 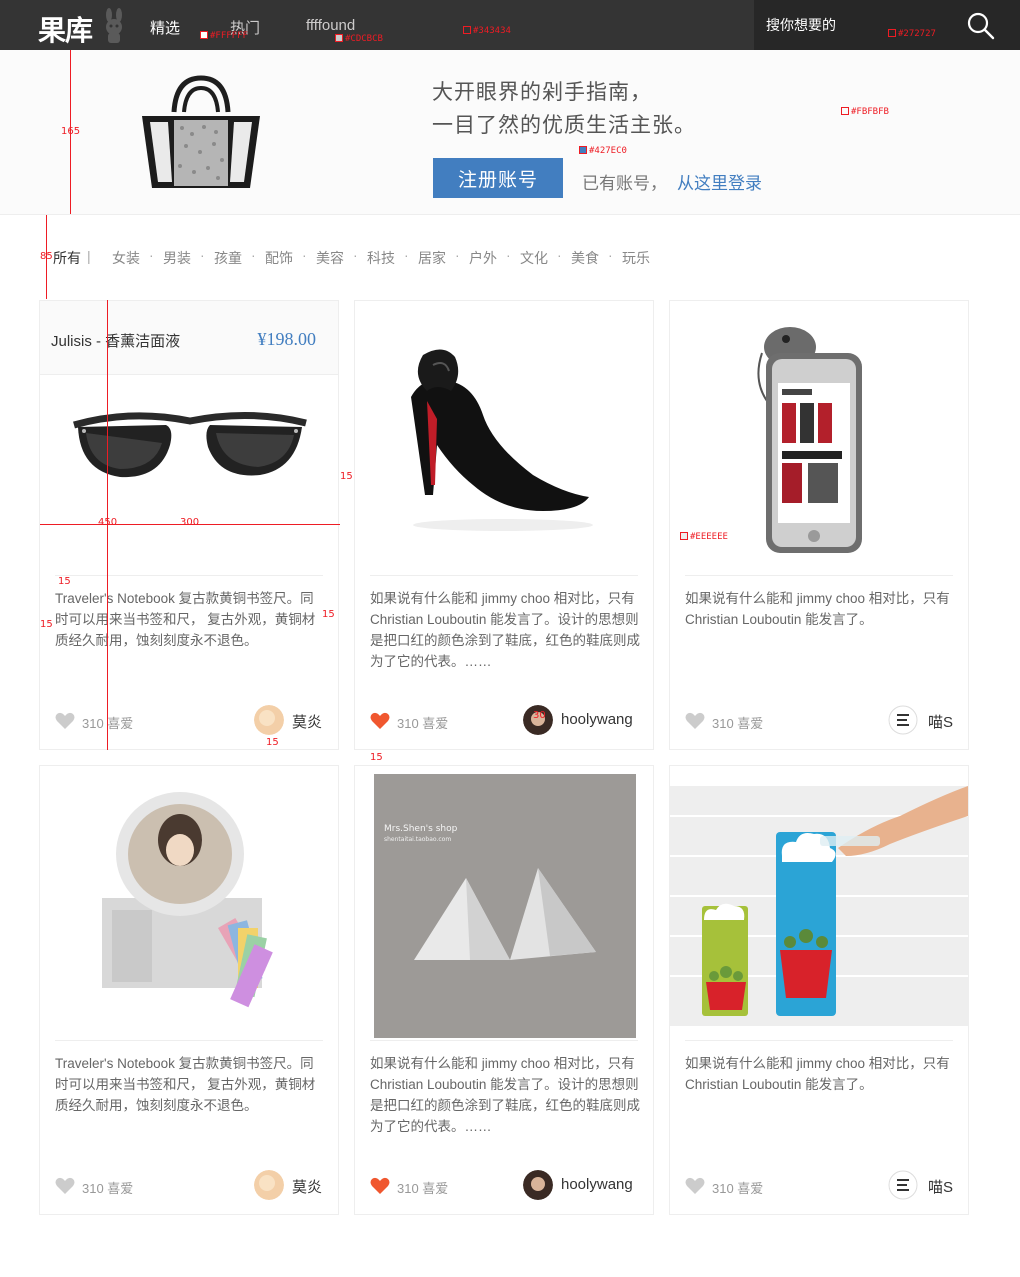 I want to click on dimension-label: 450, so click(x=108, y=522).